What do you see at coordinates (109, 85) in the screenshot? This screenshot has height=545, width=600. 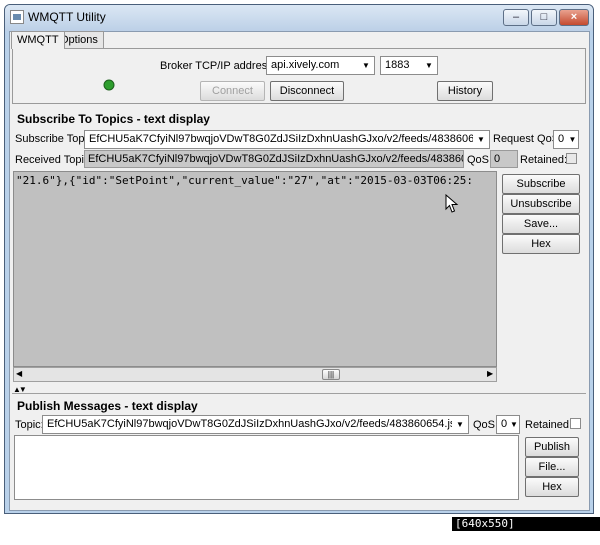 I see `connection-status-icon` at bounding box center [109, 85].